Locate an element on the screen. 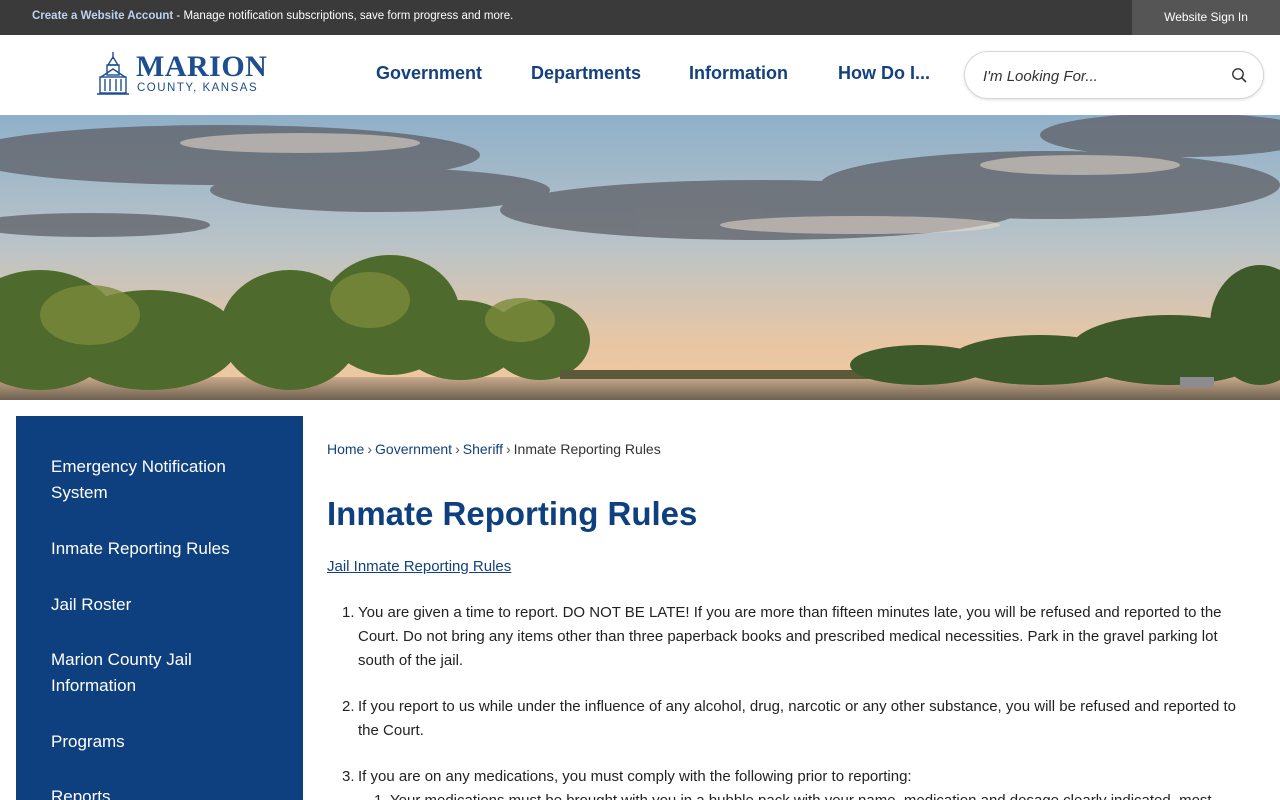 This screenshot has height=800, width=1280. logo-subtitle: COUNTY, KANSAS is located at coordinates (198, 88).